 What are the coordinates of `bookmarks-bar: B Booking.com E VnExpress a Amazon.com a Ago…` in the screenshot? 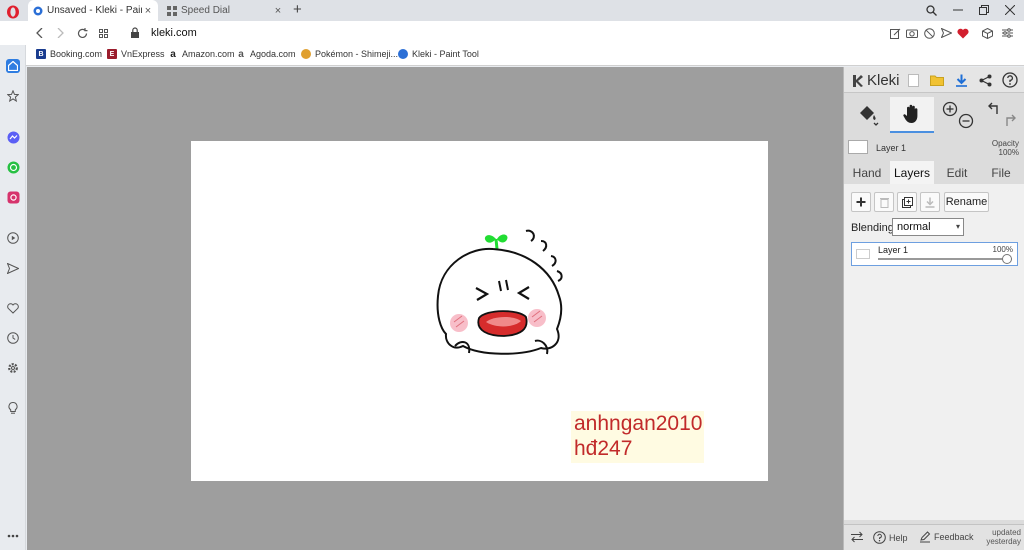 It's located at (512, 55).